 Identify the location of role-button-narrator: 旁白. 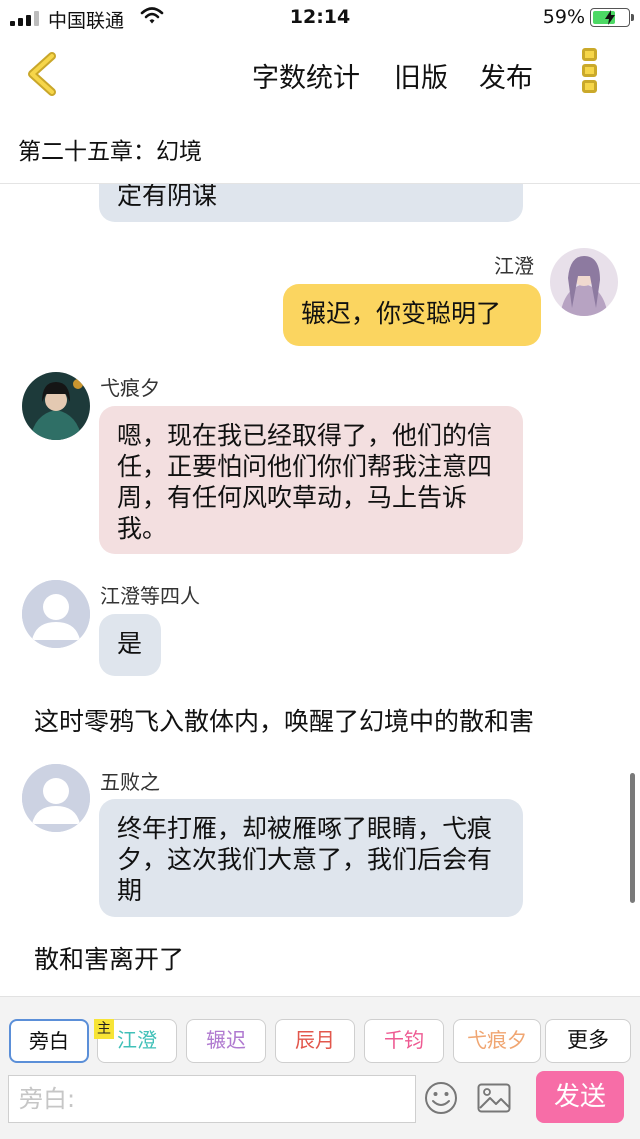
(49, 1041).